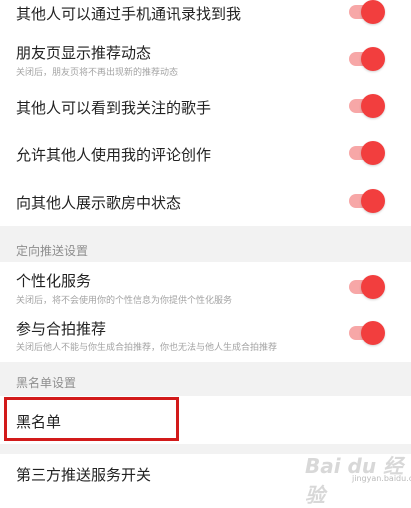 This screenshot has height=508, width=411. What do you see at coordinates (205, 244) in the screenshot?
I see `section-push: 定向推送设置` at bounding box center [205, 244].